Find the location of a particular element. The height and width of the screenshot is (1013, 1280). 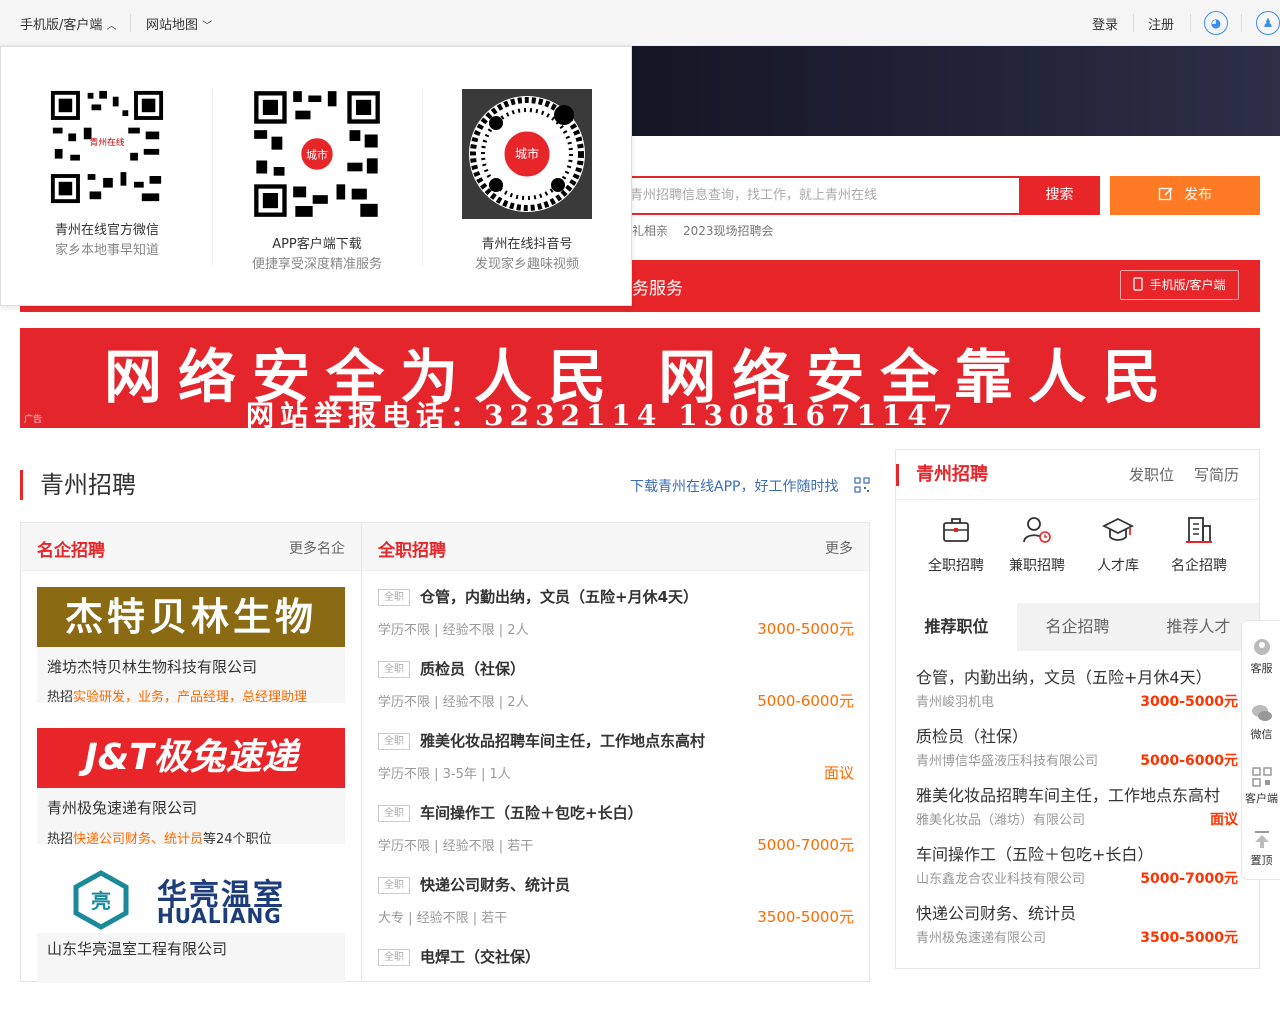

recommended-job: 快递公司财务、统计员 青州极兔速递有限公司 3500-5000元 is located at coordinates (1077, 928).